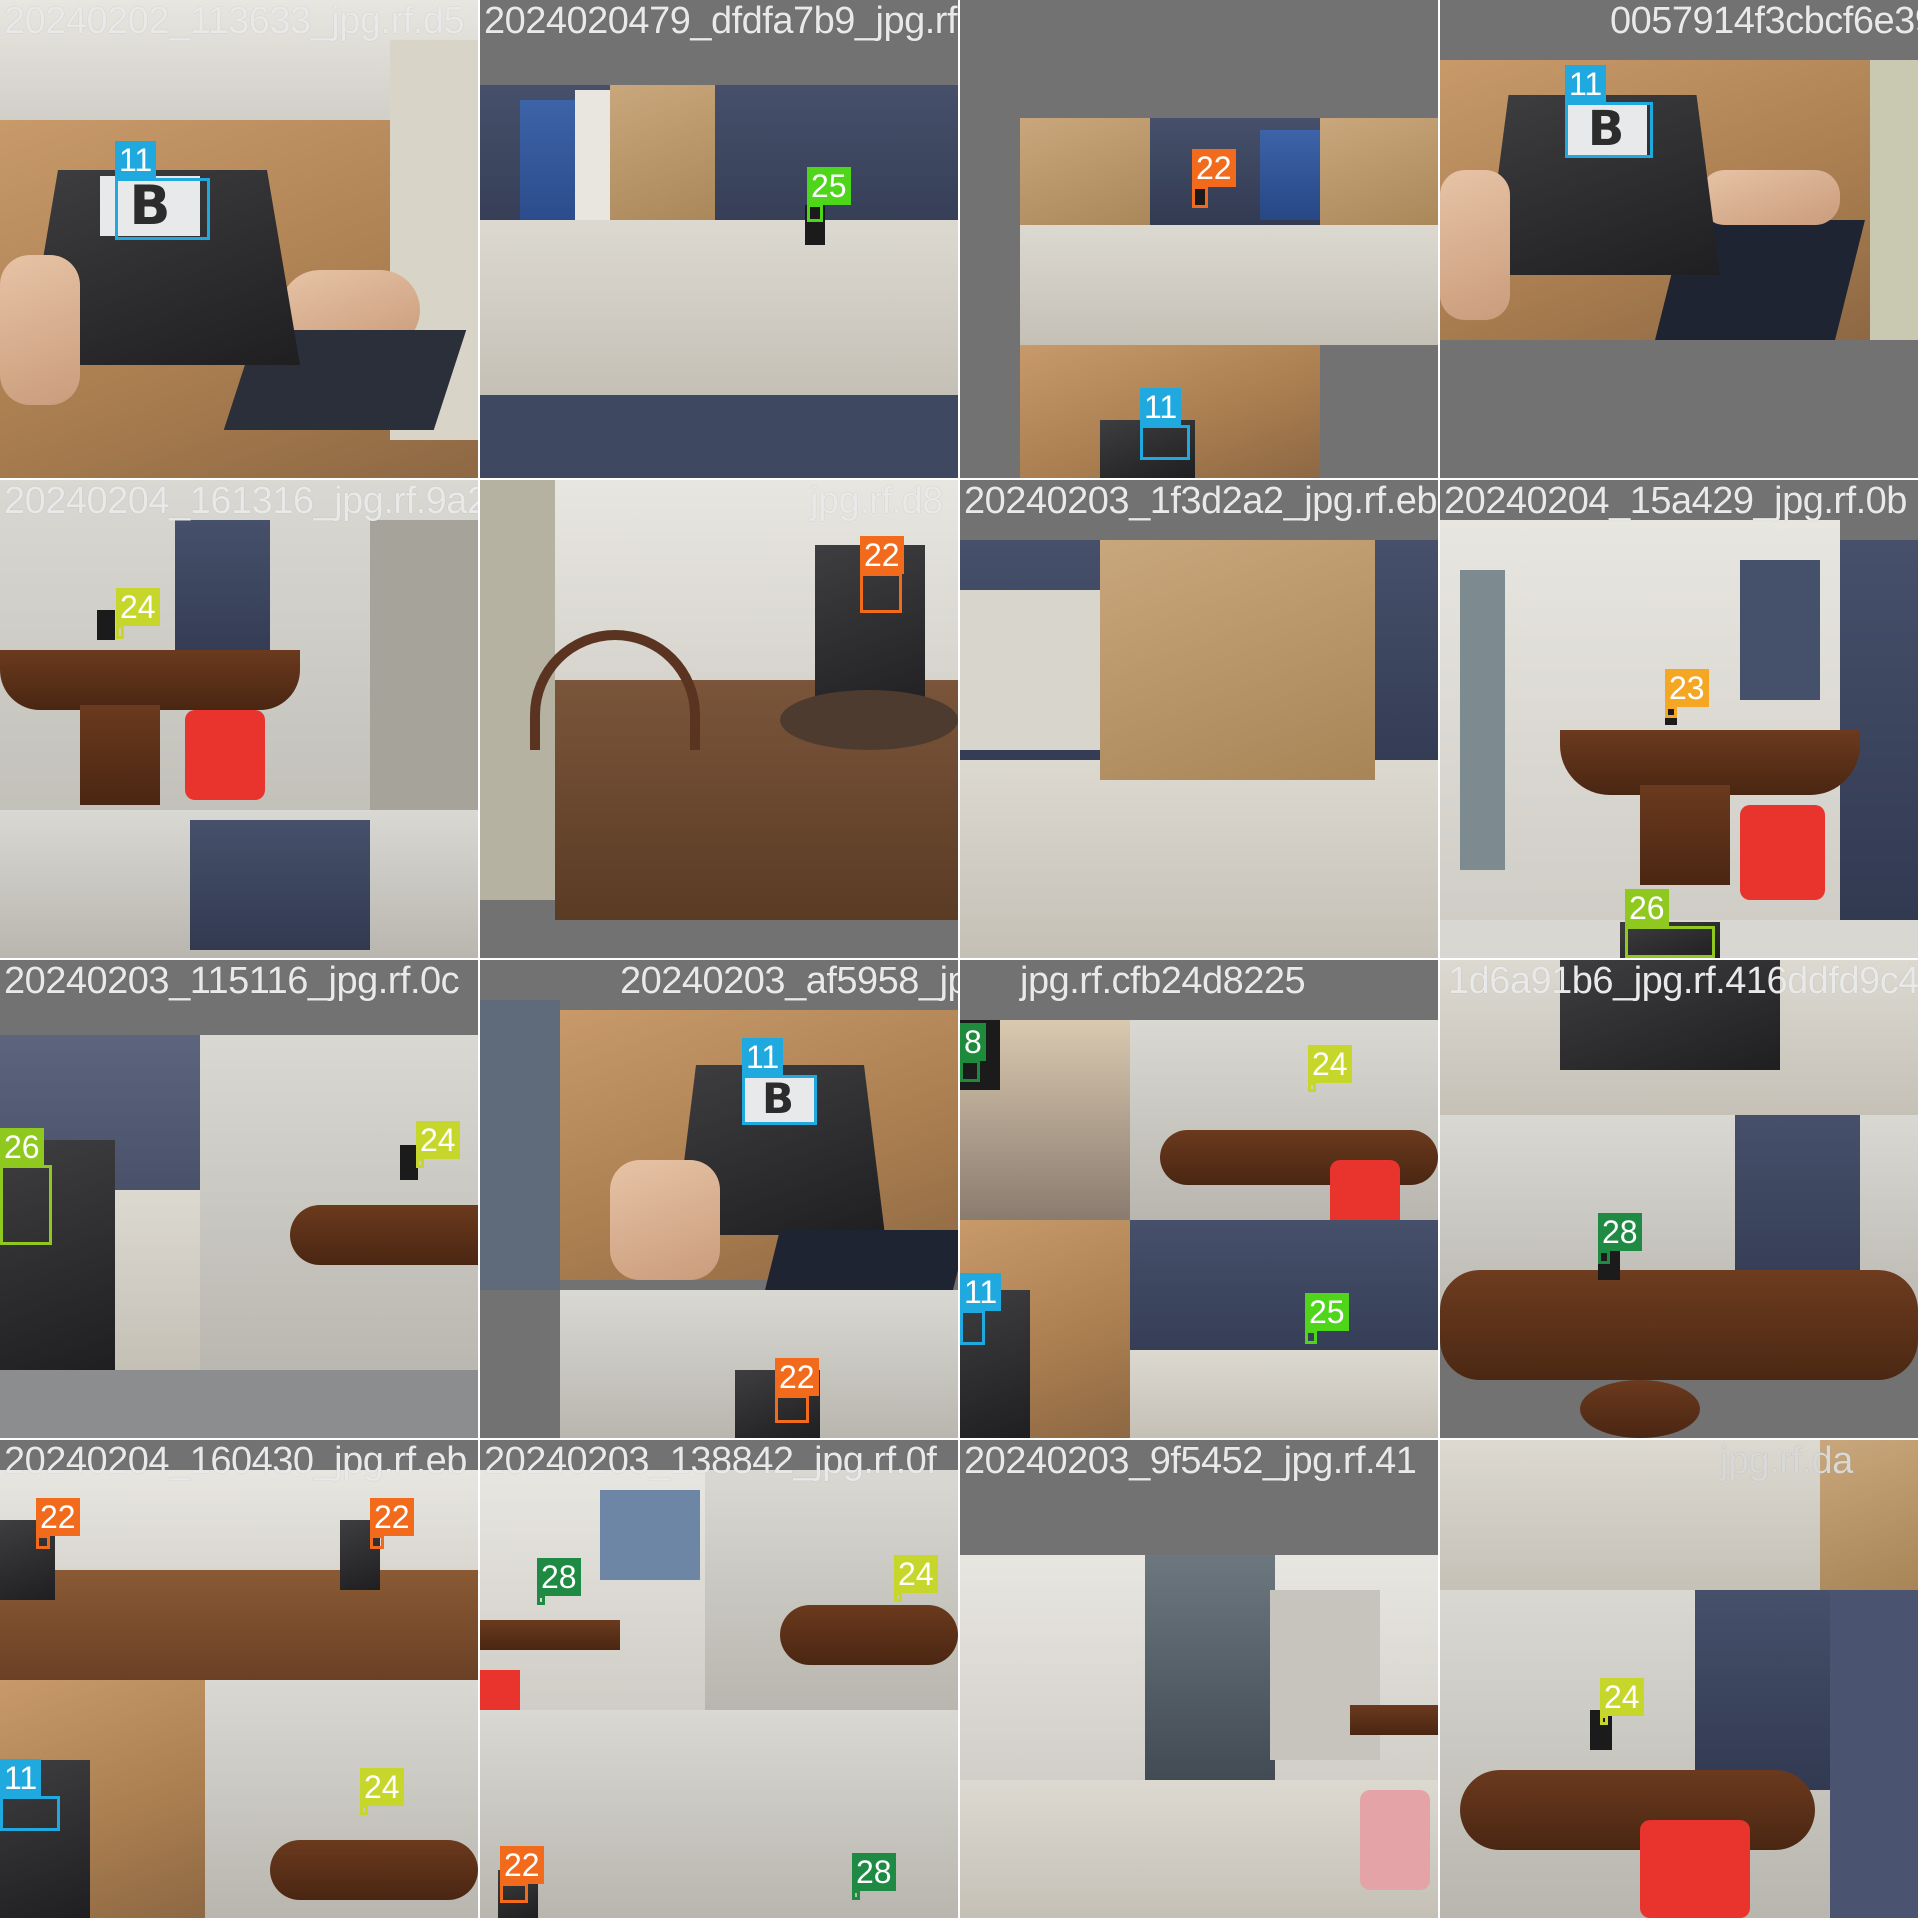  I want to click on image-caption: 20240204_160430_jpg.rf.eb, so click(235, 1461).